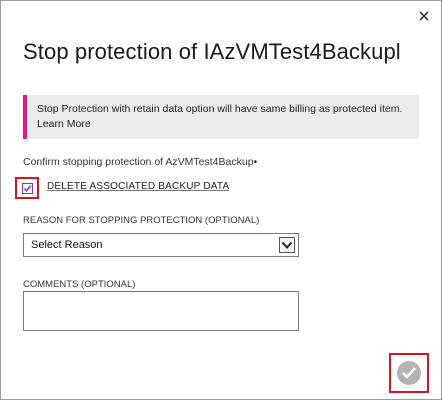 The height and width of the screenshot is (400, 442). I want to click on confirm-button, so click(409, 373).